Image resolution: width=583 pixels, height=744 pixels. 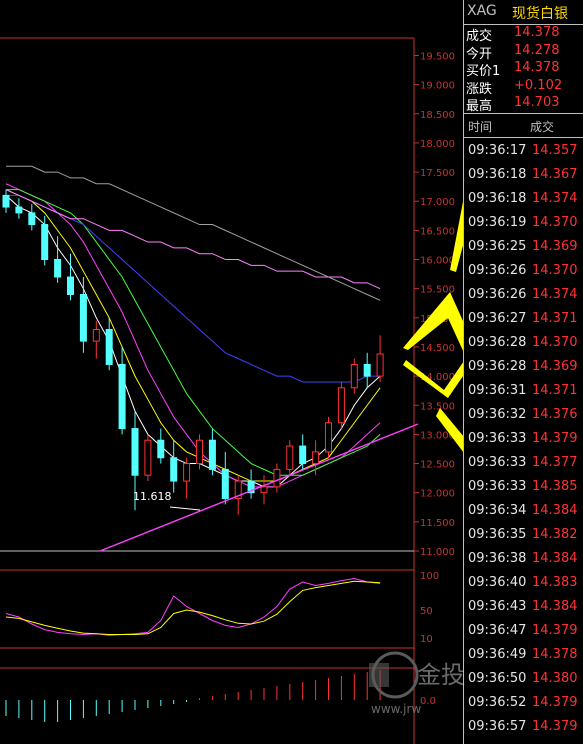 I want to click on tick-time: 09:36:49, so click(x=497, y=654).